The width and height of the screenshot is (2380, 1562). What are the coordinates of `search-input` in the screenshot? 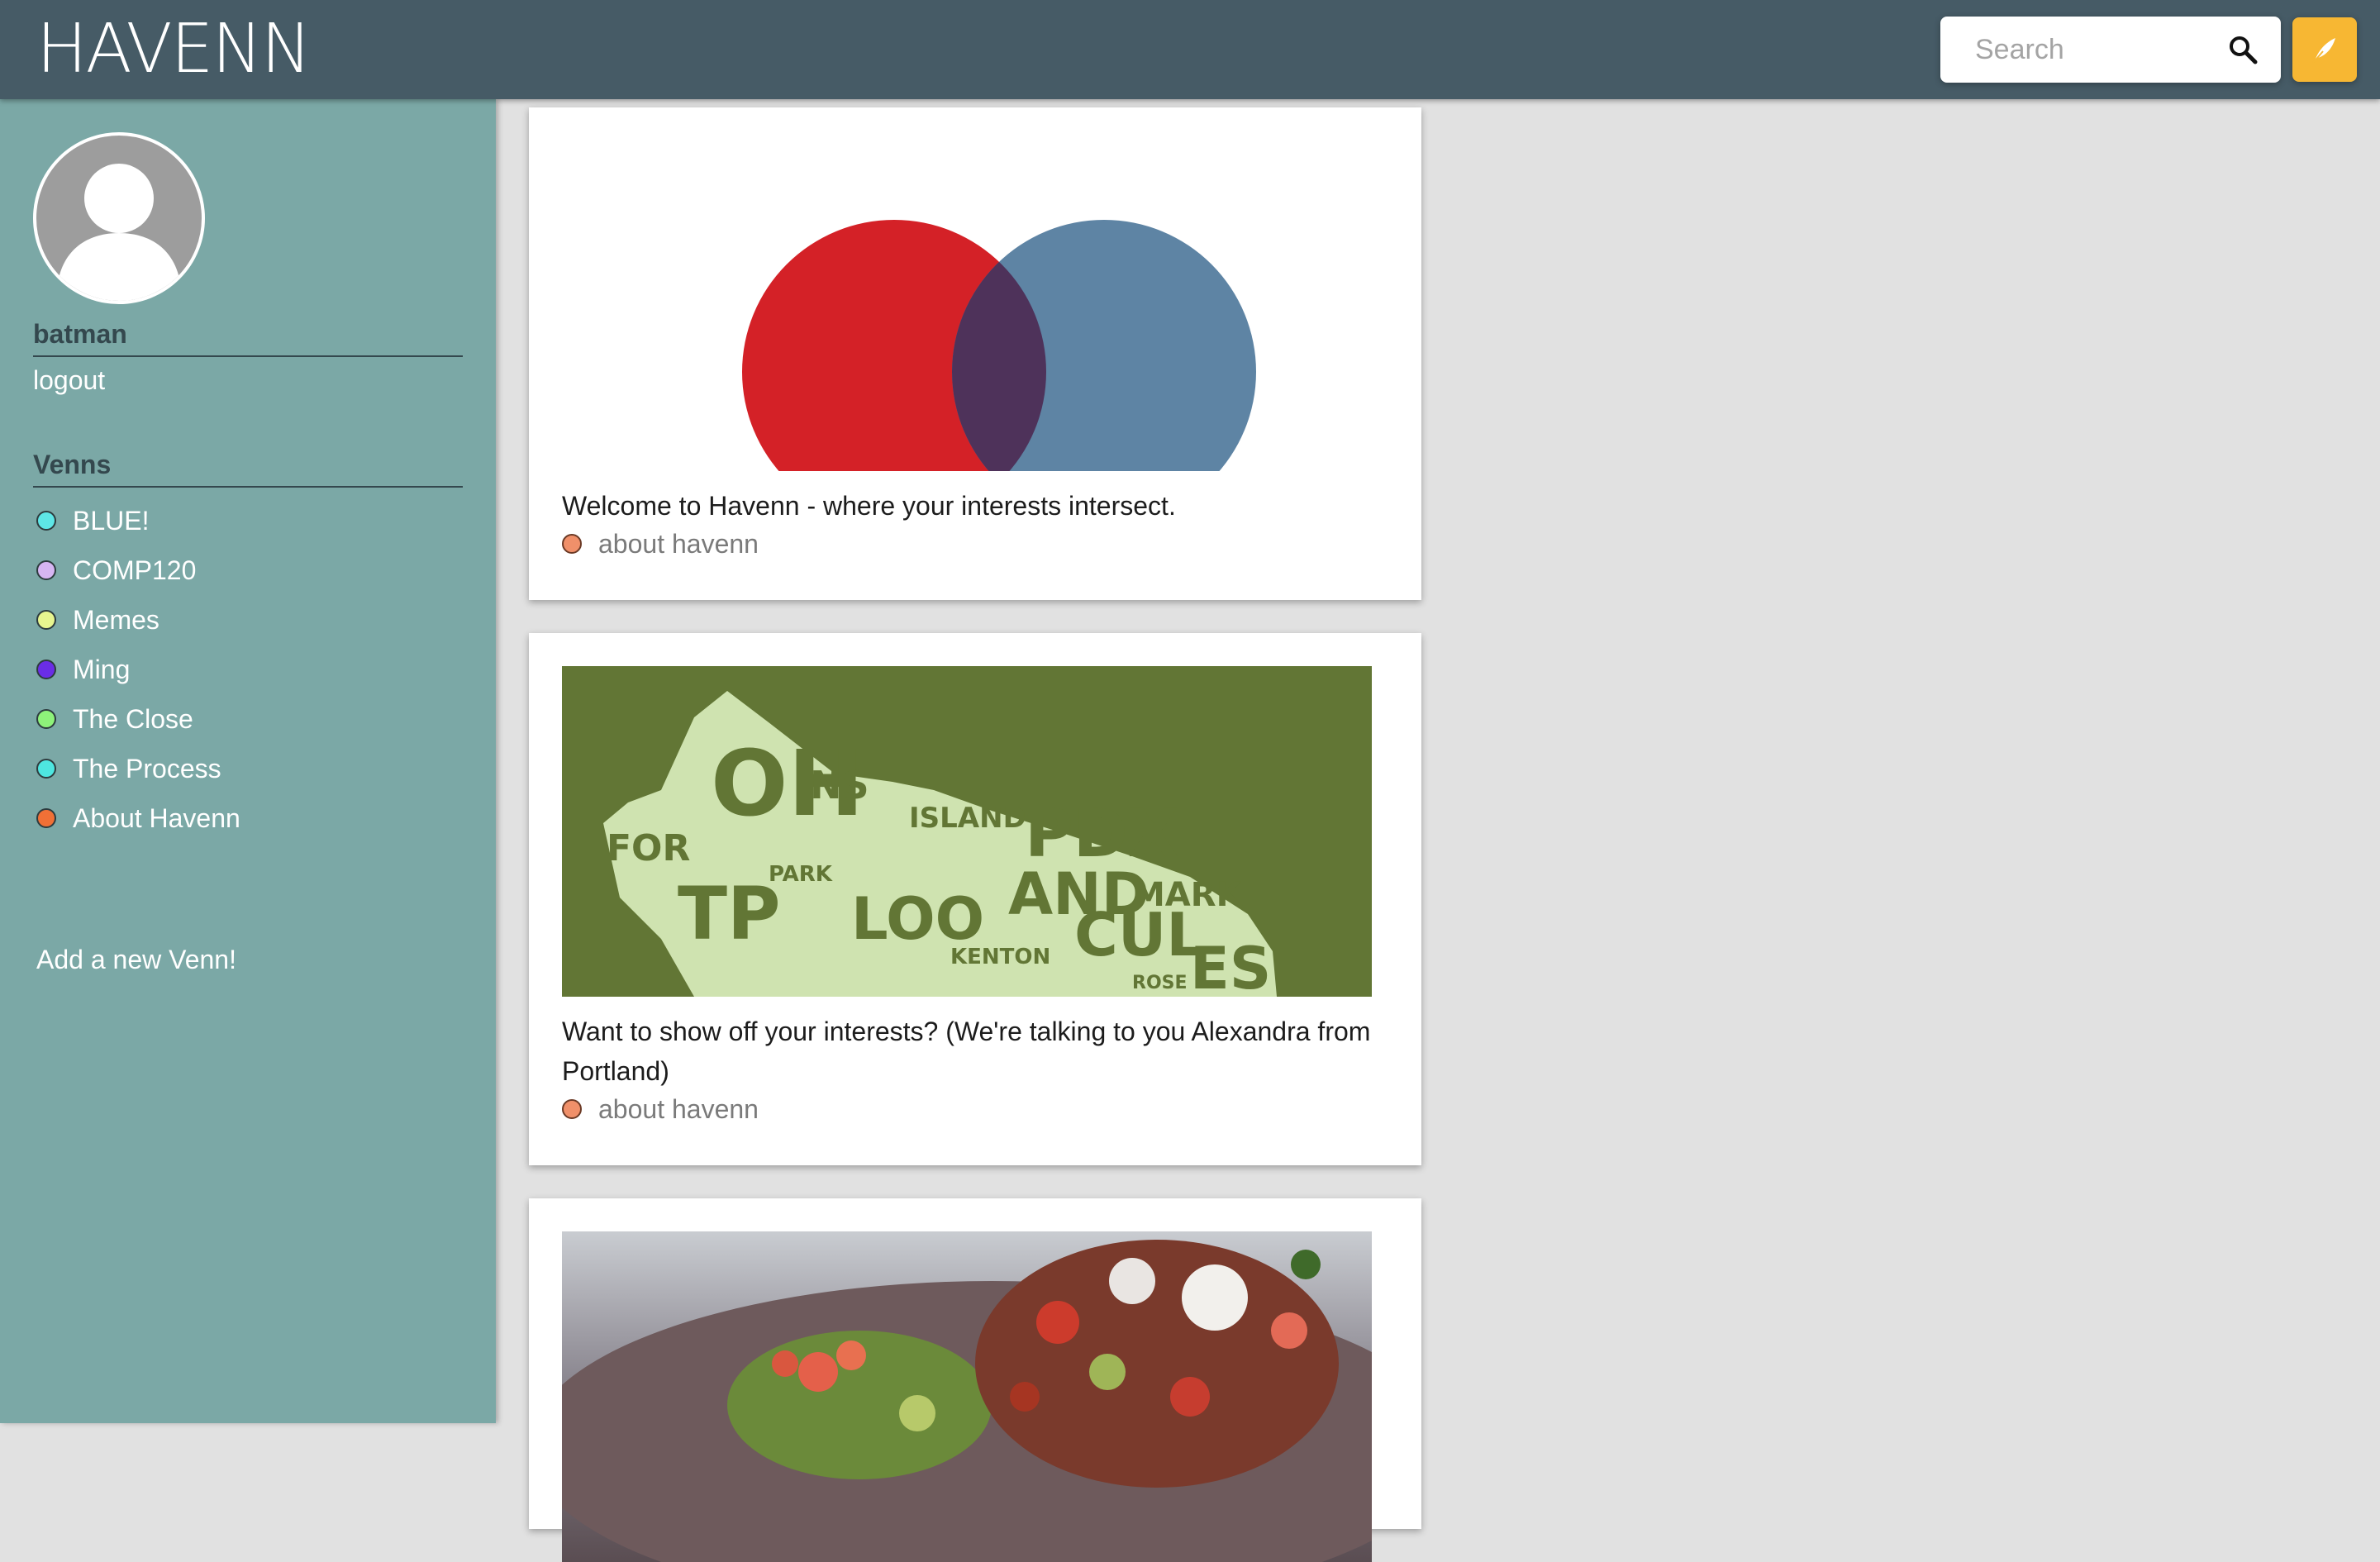 It's located at (2080, 50).